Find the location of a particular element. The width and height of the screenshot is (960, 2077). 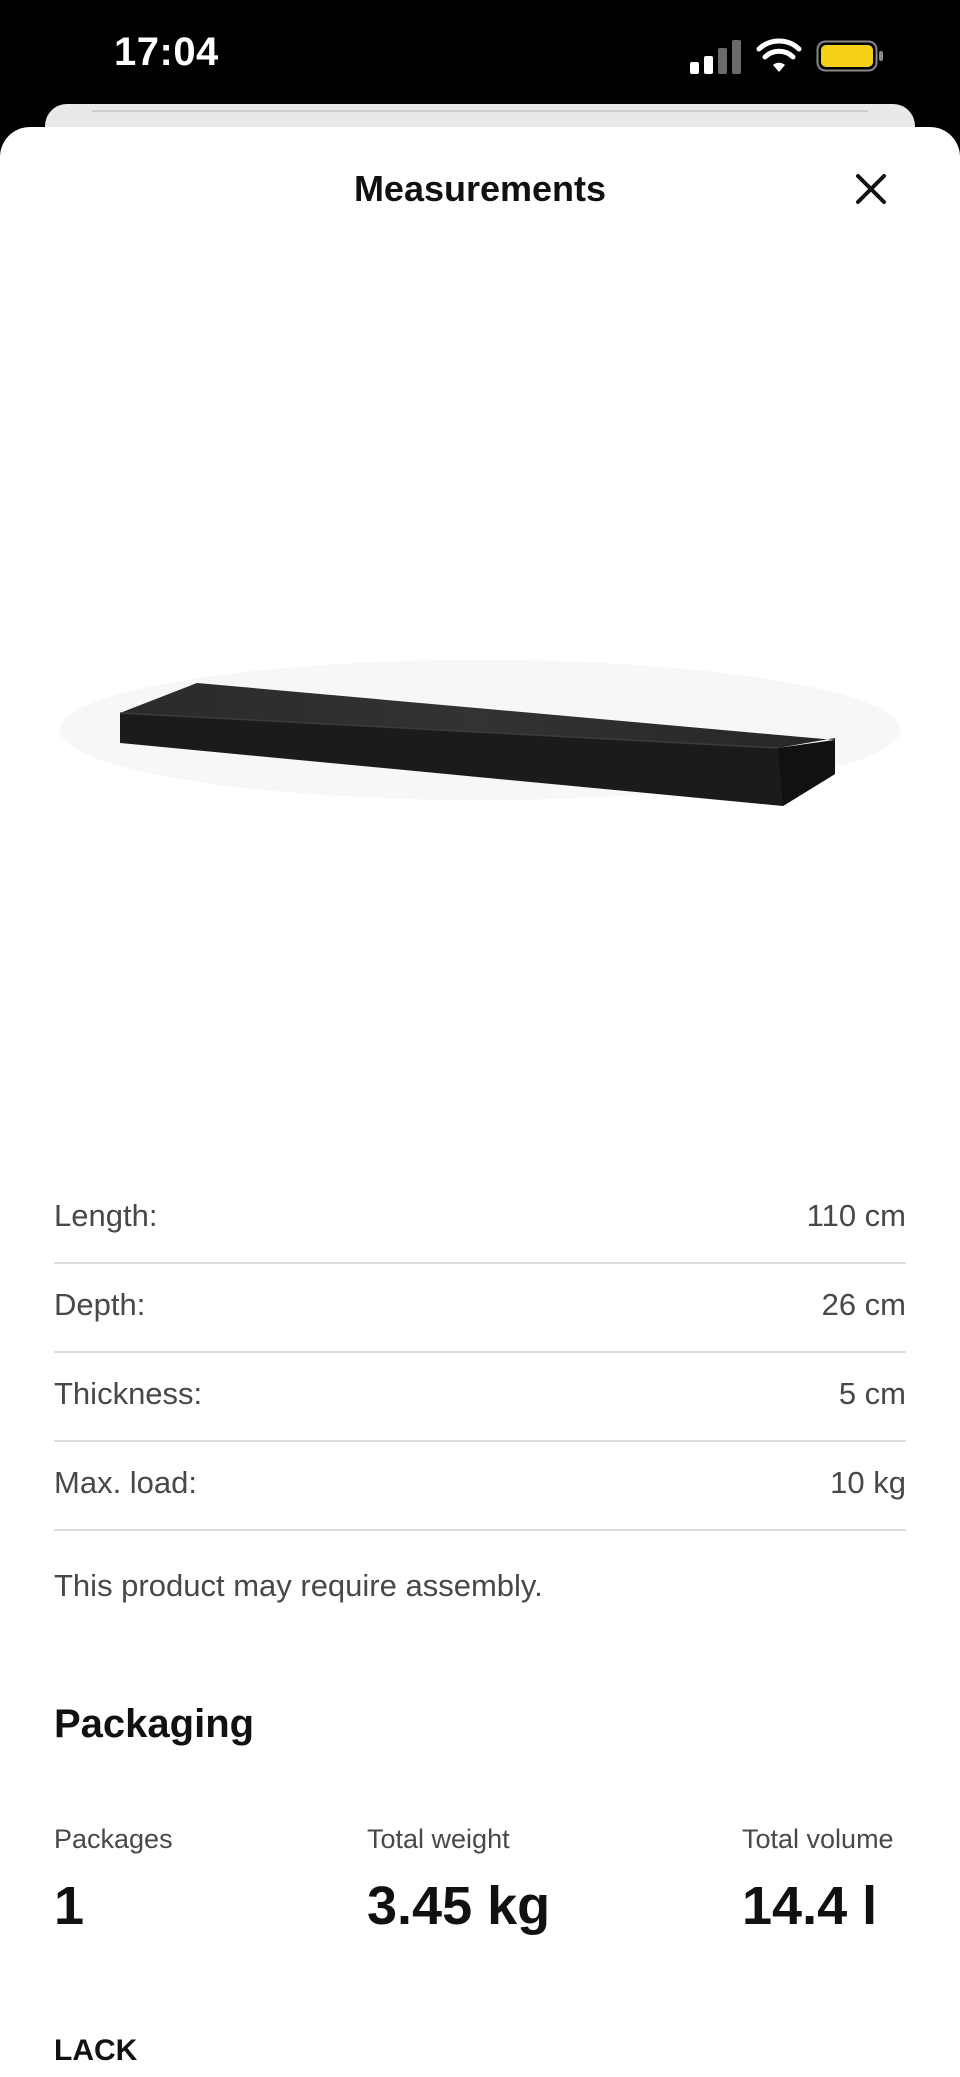

shelf-image is located at coordinates (480, 733).